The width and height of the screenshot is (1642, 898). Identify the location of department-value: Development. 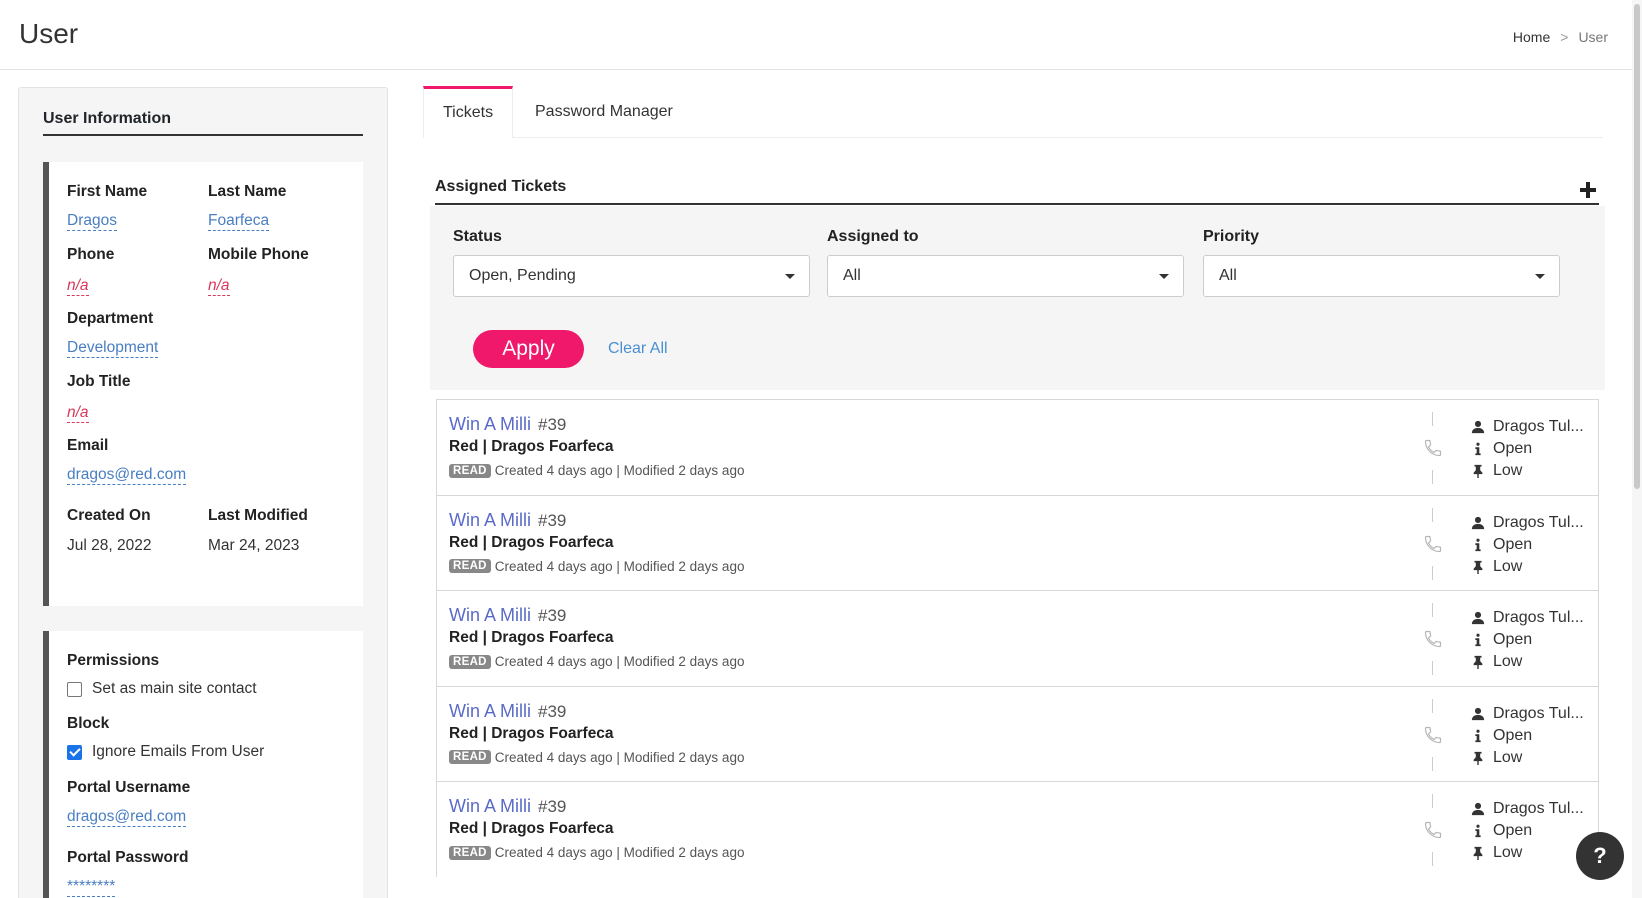
(113, 348).